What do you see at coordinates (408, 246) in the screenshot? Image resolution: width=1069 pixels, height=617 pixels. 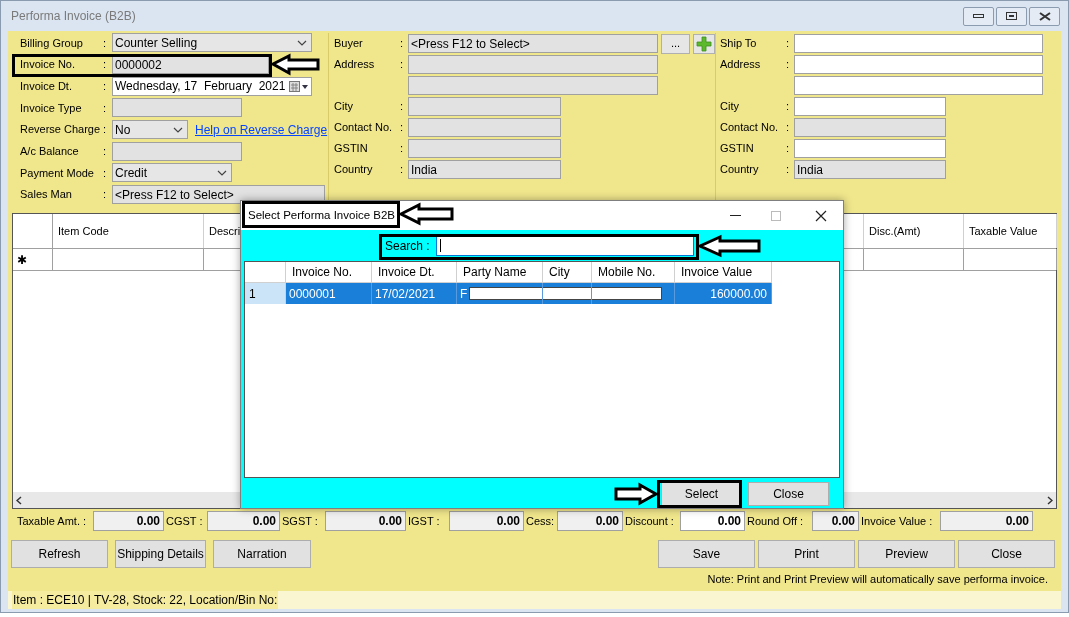 I see `search-label: Search :` at bounding box center [408, 246].